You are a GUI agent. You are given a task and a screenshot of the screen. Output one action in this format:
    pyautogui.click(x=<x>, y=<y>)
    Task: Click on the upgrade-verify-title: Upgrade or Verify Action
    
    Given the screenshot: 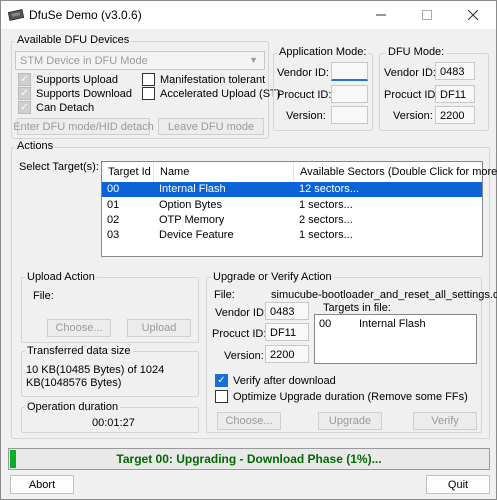 What is the action you would take?
    pyautogui.click(x=272, y=277)
    